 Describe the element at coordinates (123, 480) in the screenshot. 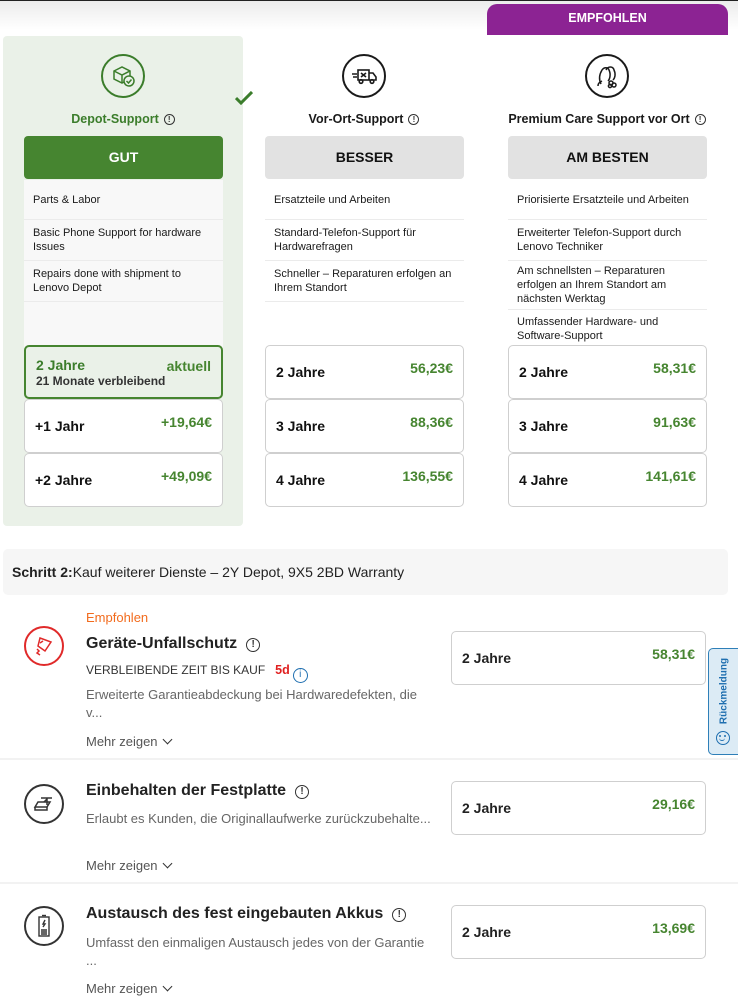

I see `duration-option: +2 Jahre +49,09€` at that location.